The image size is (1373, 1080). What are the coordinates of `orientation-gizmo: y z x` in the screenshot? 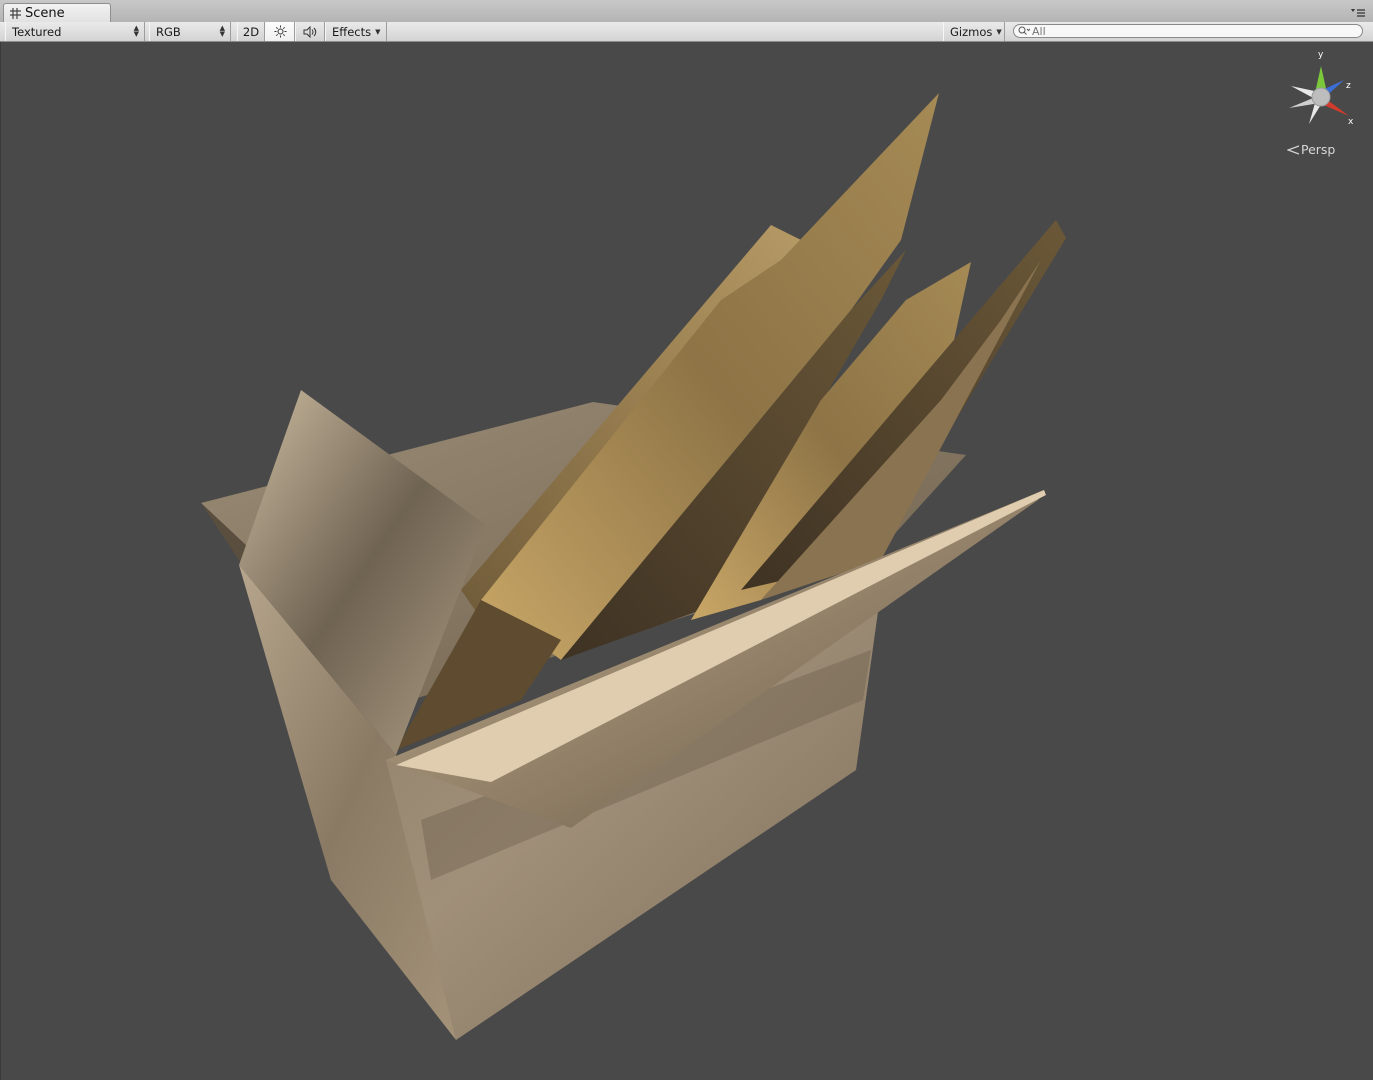 It's located at (1321, 88).